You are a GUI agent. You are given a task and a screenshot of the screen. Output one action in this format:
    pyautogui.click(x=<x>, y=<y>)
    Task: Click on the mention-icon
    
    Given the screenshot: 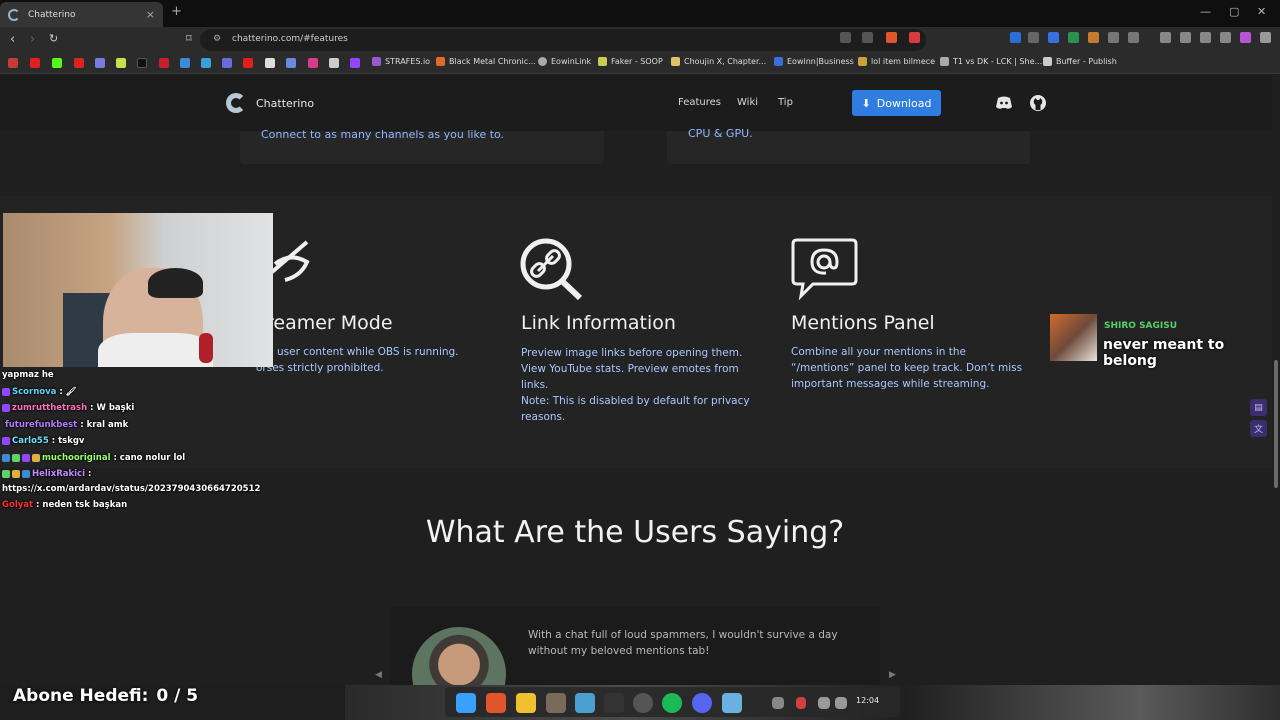 What is the action you would take?
    pyautogui.click(x=824, y=269)
    